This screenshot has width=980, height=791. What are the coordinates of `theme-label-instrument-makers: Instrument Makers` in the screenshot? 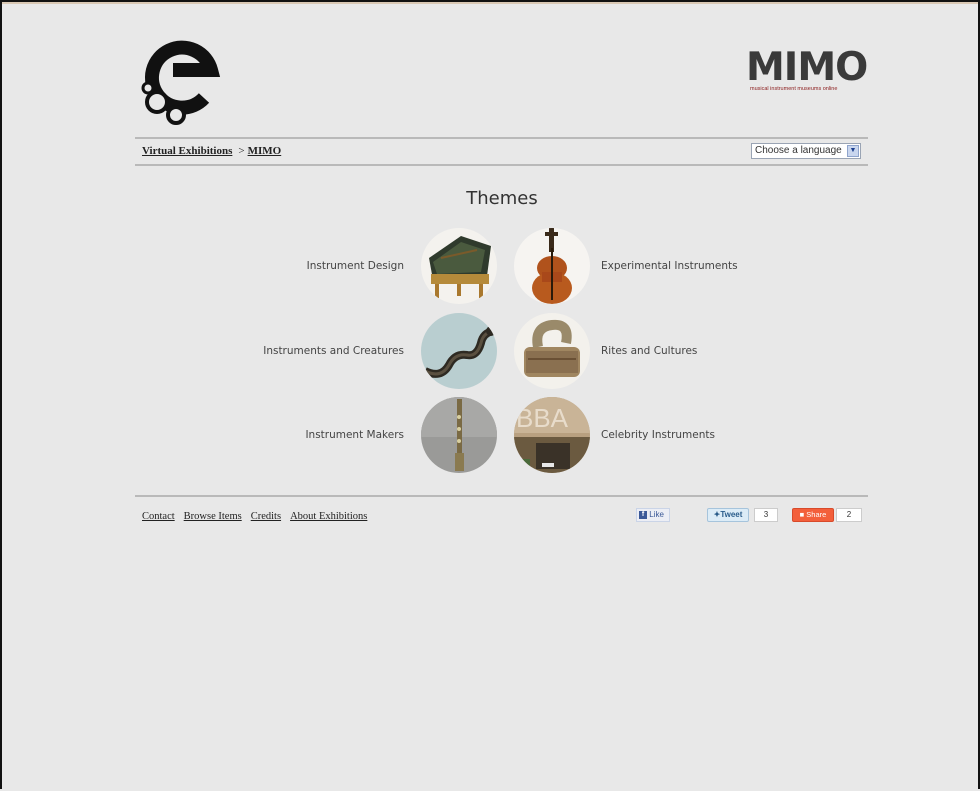 It's located at (304, 435).